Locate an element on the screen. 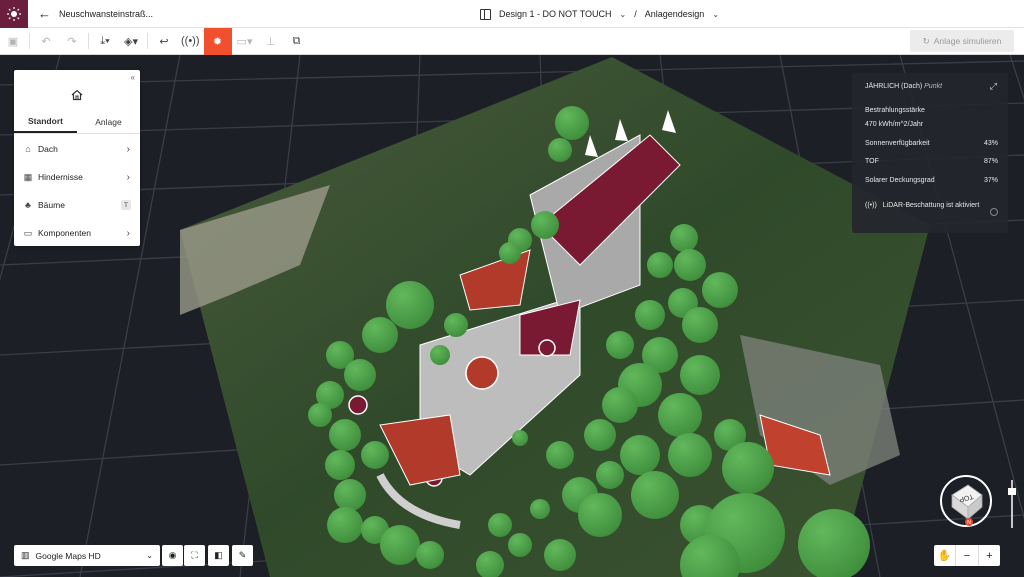 The height and width of the screenshot is (577, 1024). refresh-icon: ↻ is located at coordinates (926, 40).